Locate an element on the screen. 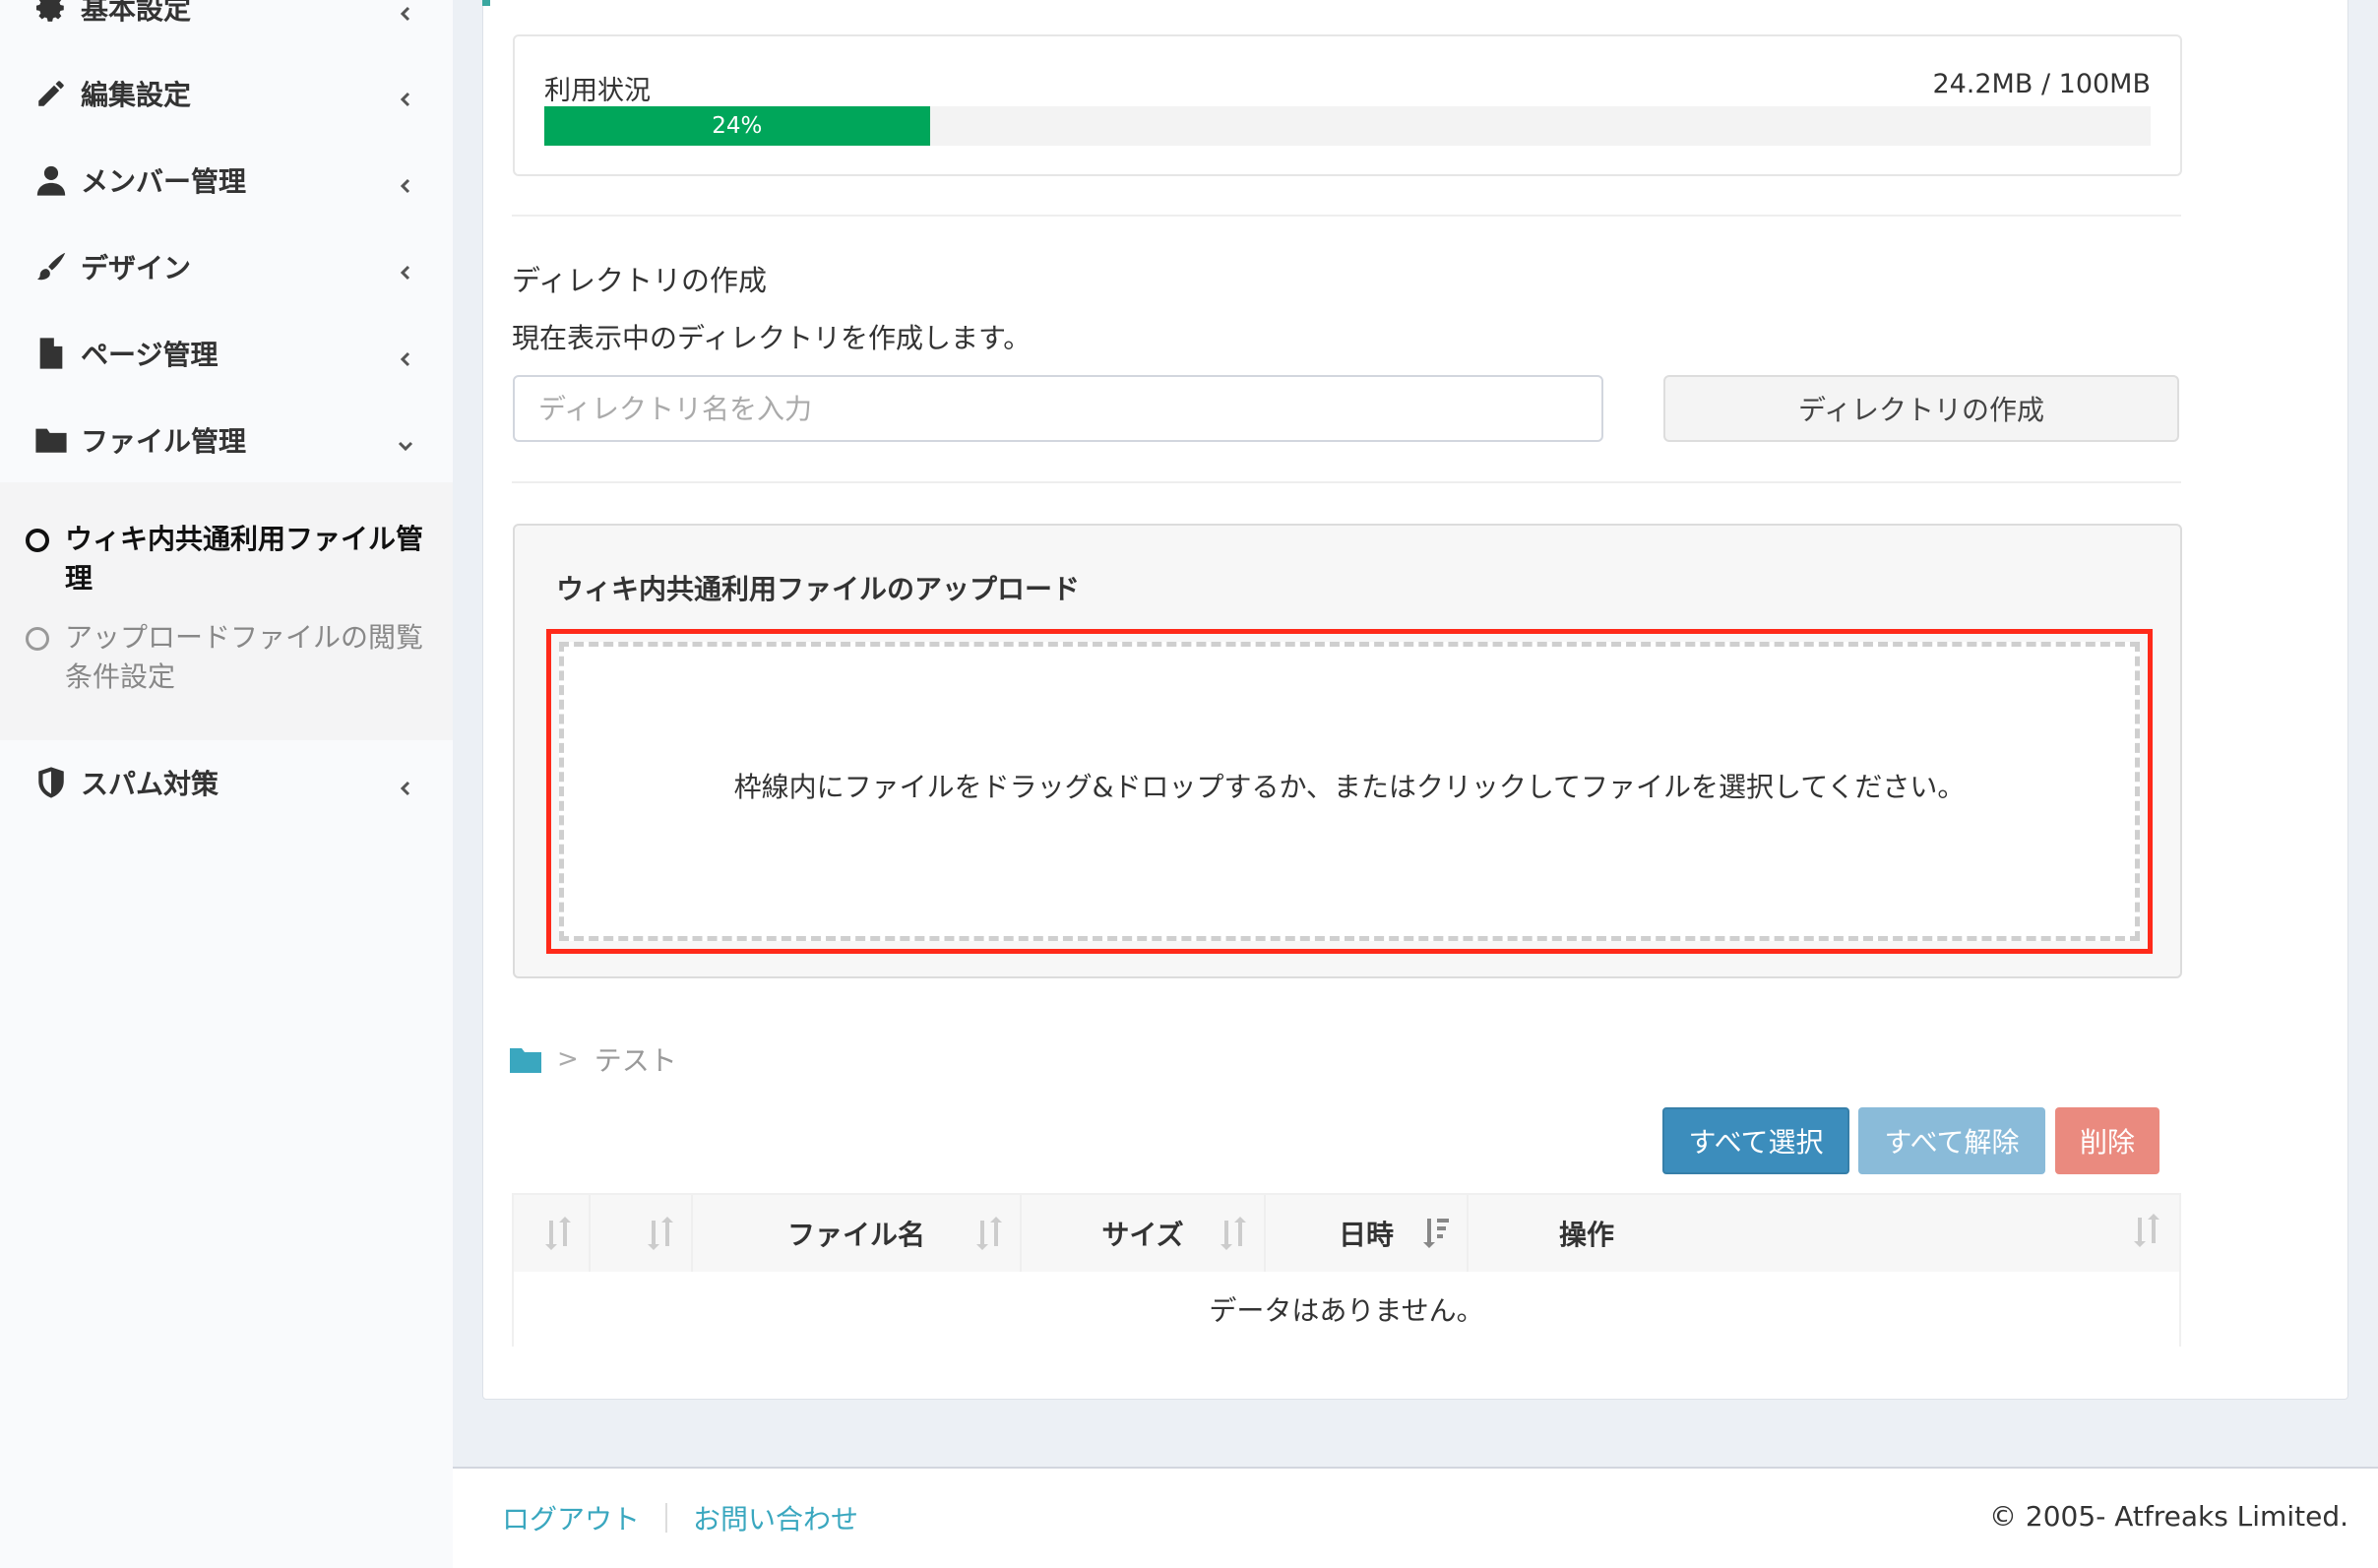 The height and width of the screenshot is (1568, 2378). sidebar-item-spam-protection: スパム対策 is located at coordinates (226, 782).